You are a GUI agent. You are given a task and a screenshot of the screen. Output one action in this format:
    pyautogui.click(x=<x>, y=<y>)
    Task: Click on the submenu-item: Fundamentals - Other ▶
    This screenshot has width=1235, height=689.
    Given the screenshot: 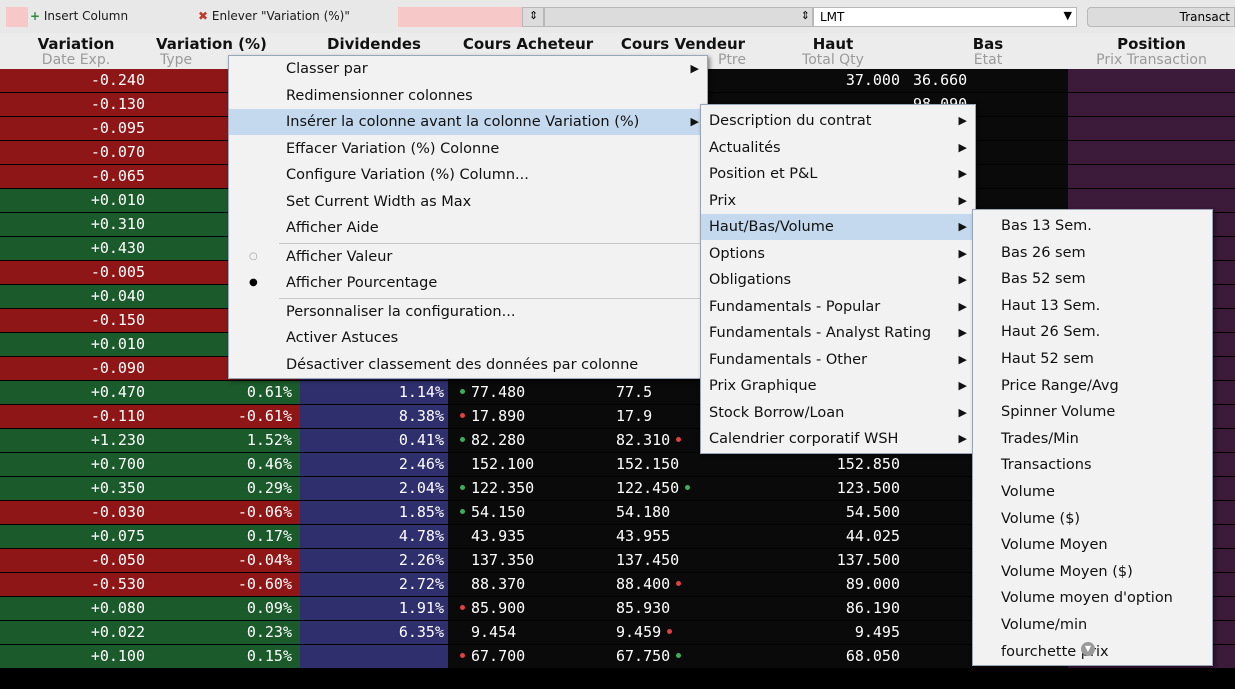 What is the action you would take?
    pyautogui.click(x=838, y=360)
    